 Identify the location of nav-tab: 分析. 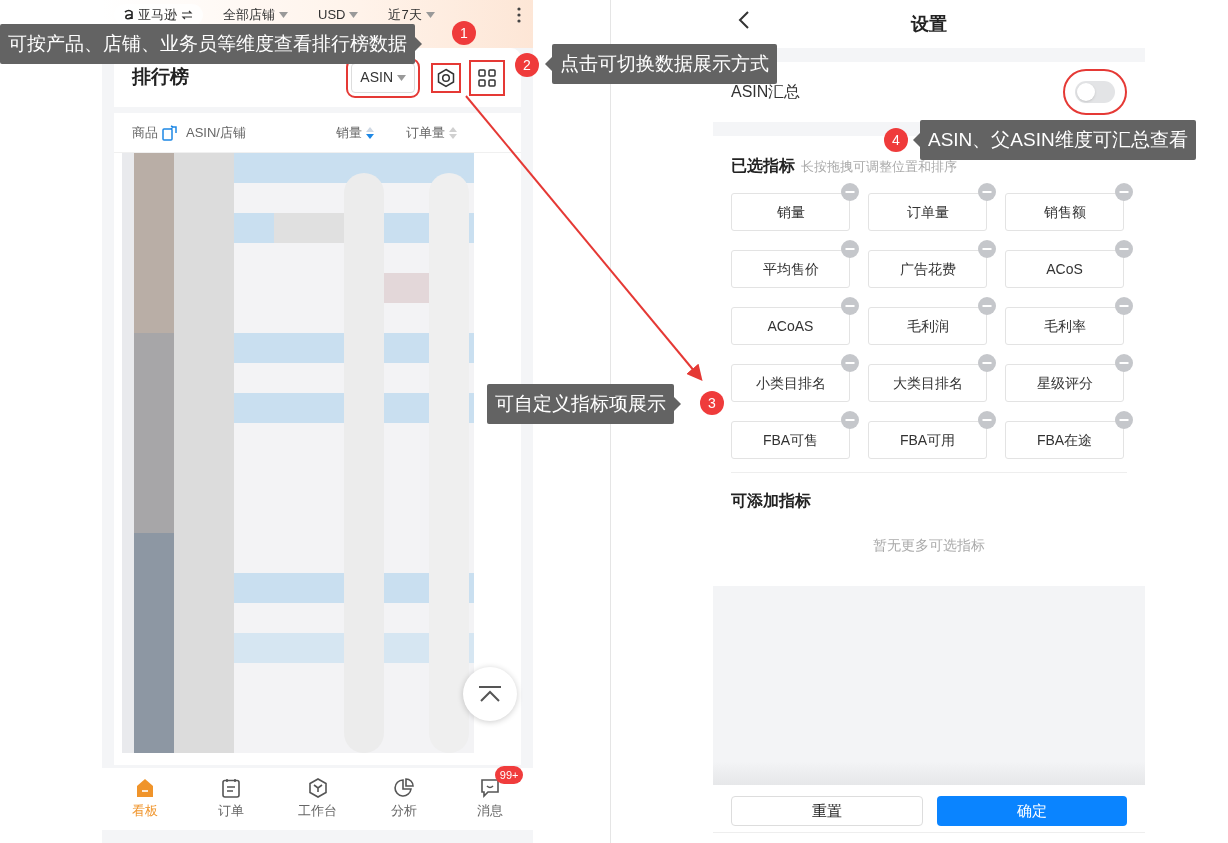
(403, 799).